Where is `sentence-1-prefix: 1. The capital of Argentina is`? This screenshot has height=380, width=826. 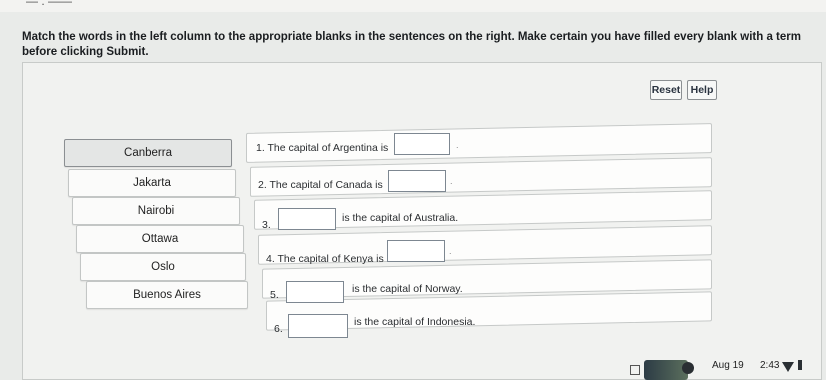
sentence-1-prefix: 1. The capital of Argentina is is located at coordinates (322, 148).